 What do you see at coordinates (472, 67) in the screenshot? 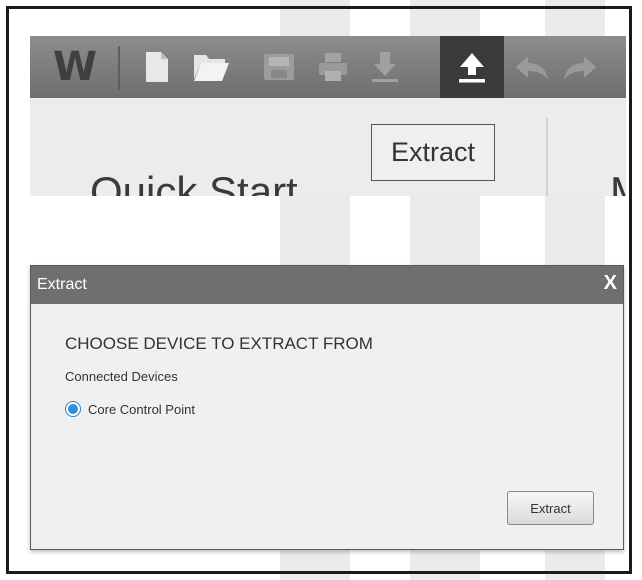
I see `upload-extract-icon` at bounding box center [472, 67].